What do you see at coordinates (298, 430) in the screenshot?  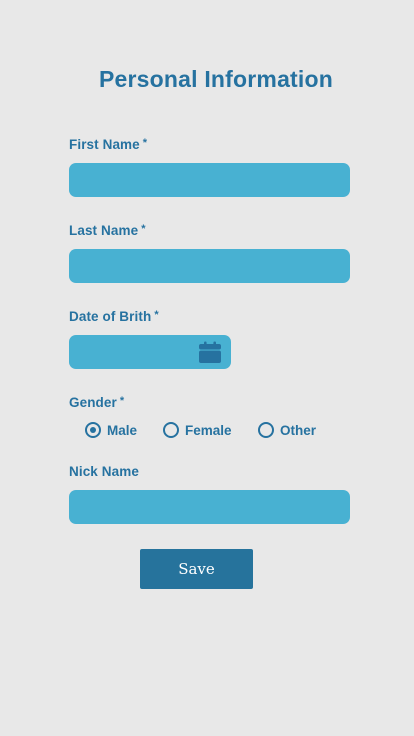 I see `gender-option-label: Other` at bounding box center [298, 430].